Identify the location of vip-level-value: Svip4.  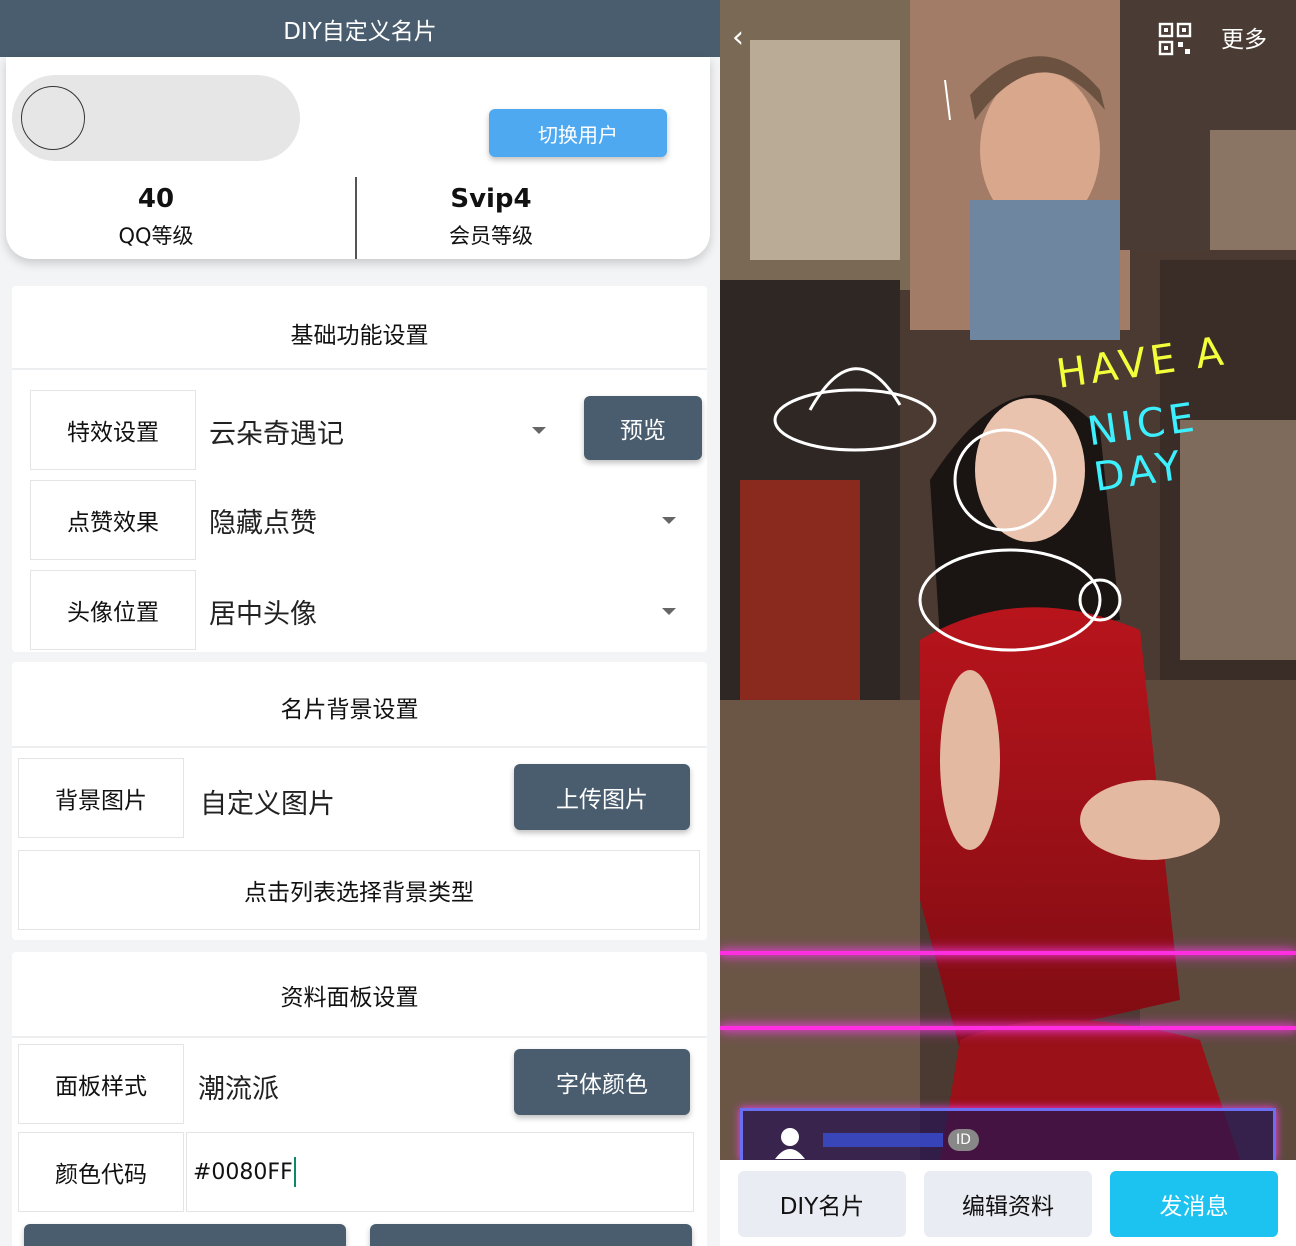
(491, 199).